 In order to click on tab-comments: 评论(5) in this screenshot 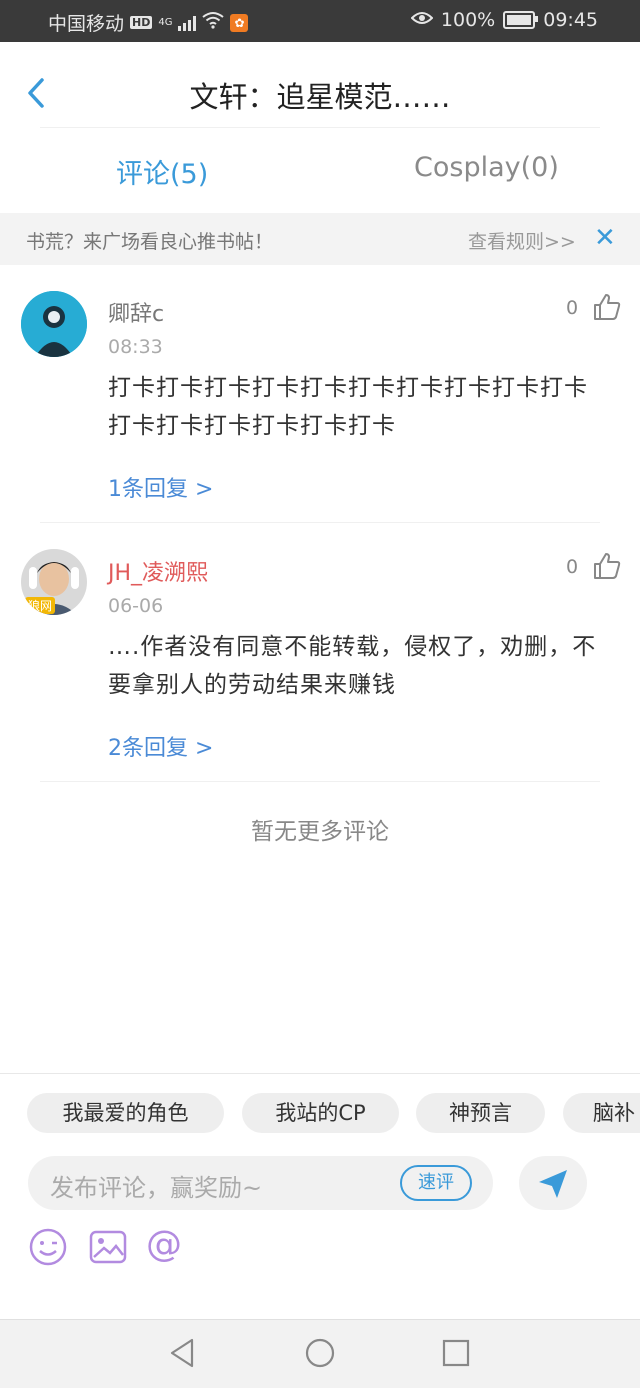, I will do `click(162, 171)`.